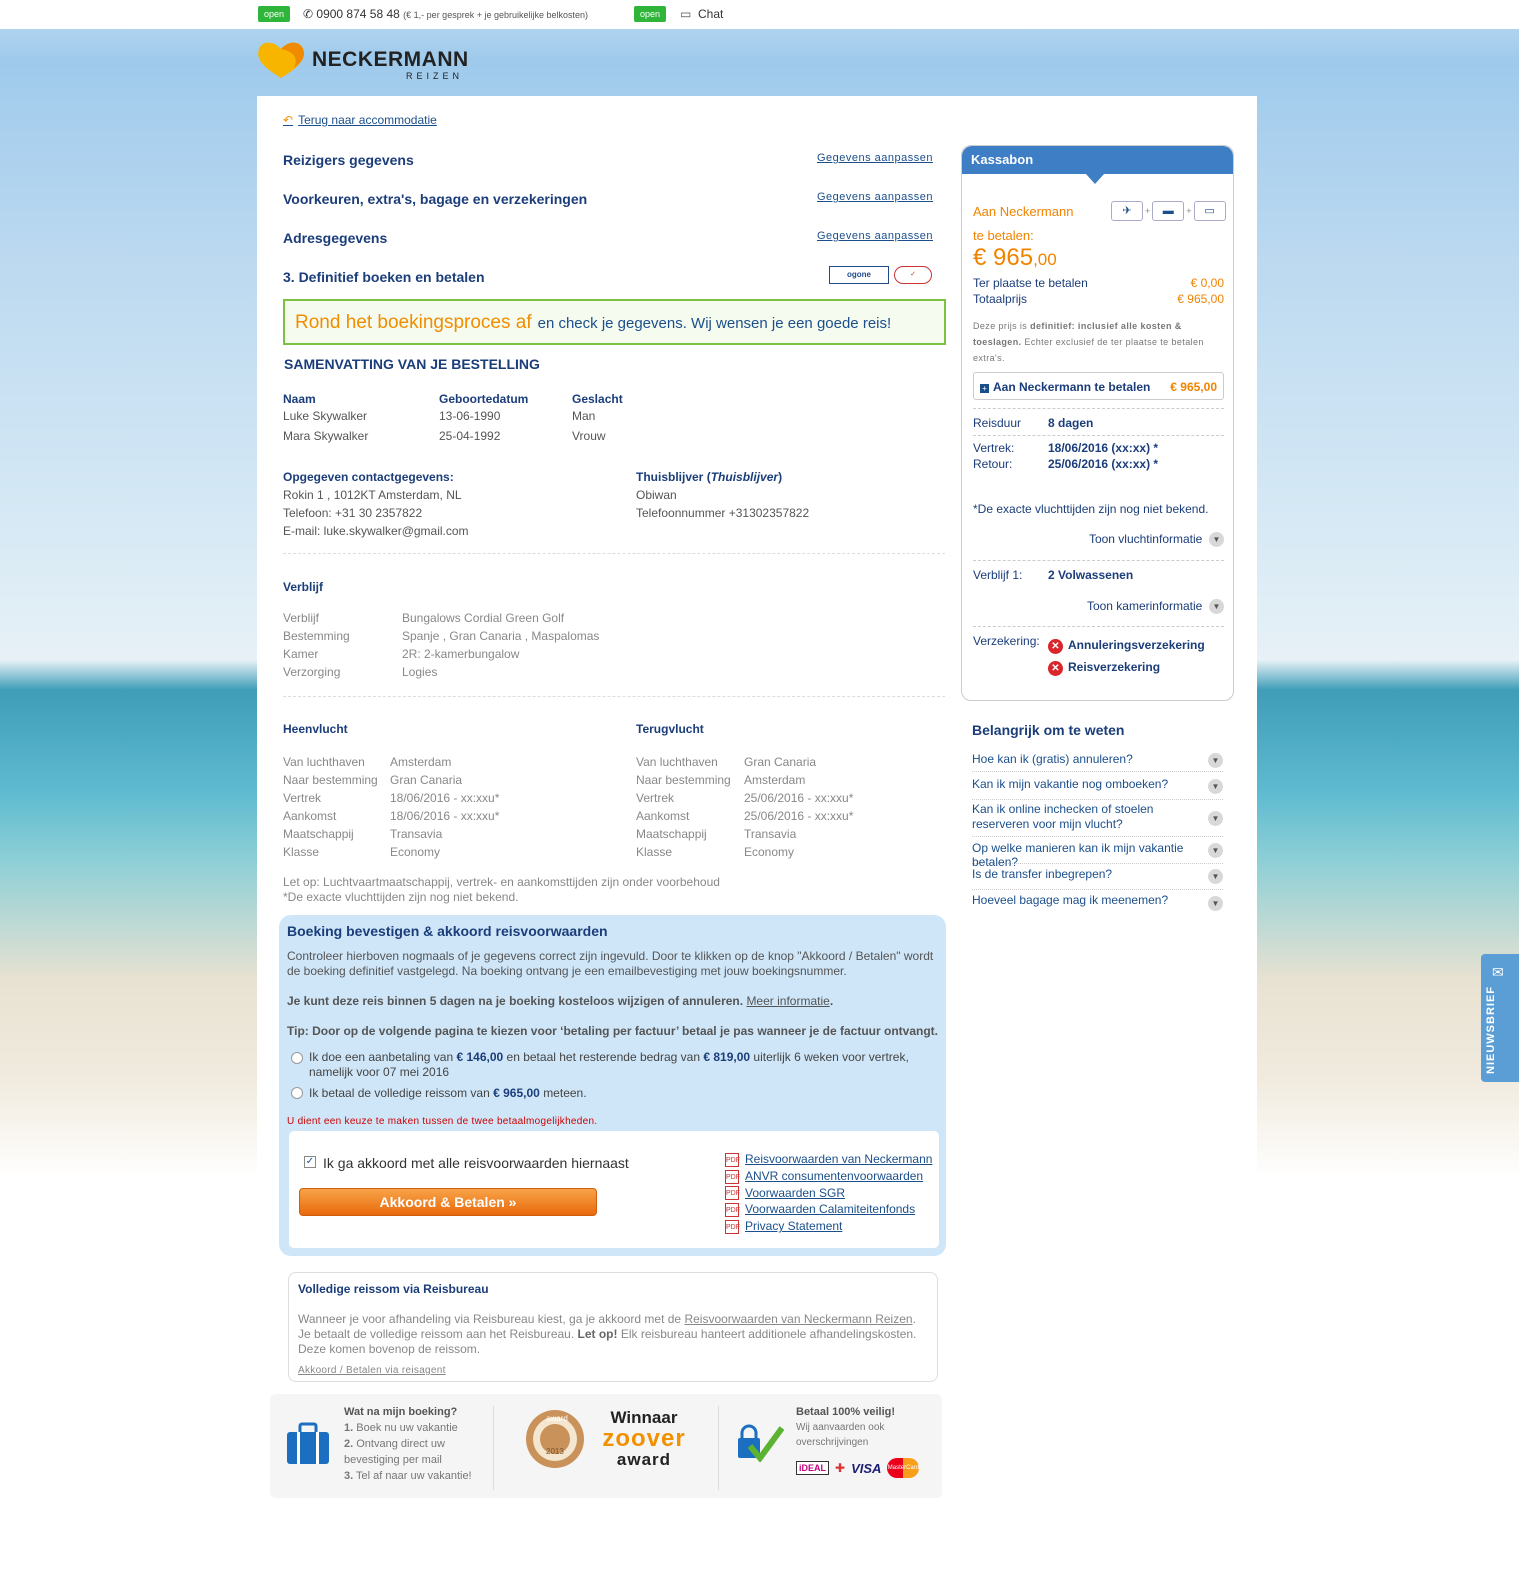  What do you see at coordinates (297, 1093) in the screenshot?
I see `full-radio` at bounding box center [297, 1093].